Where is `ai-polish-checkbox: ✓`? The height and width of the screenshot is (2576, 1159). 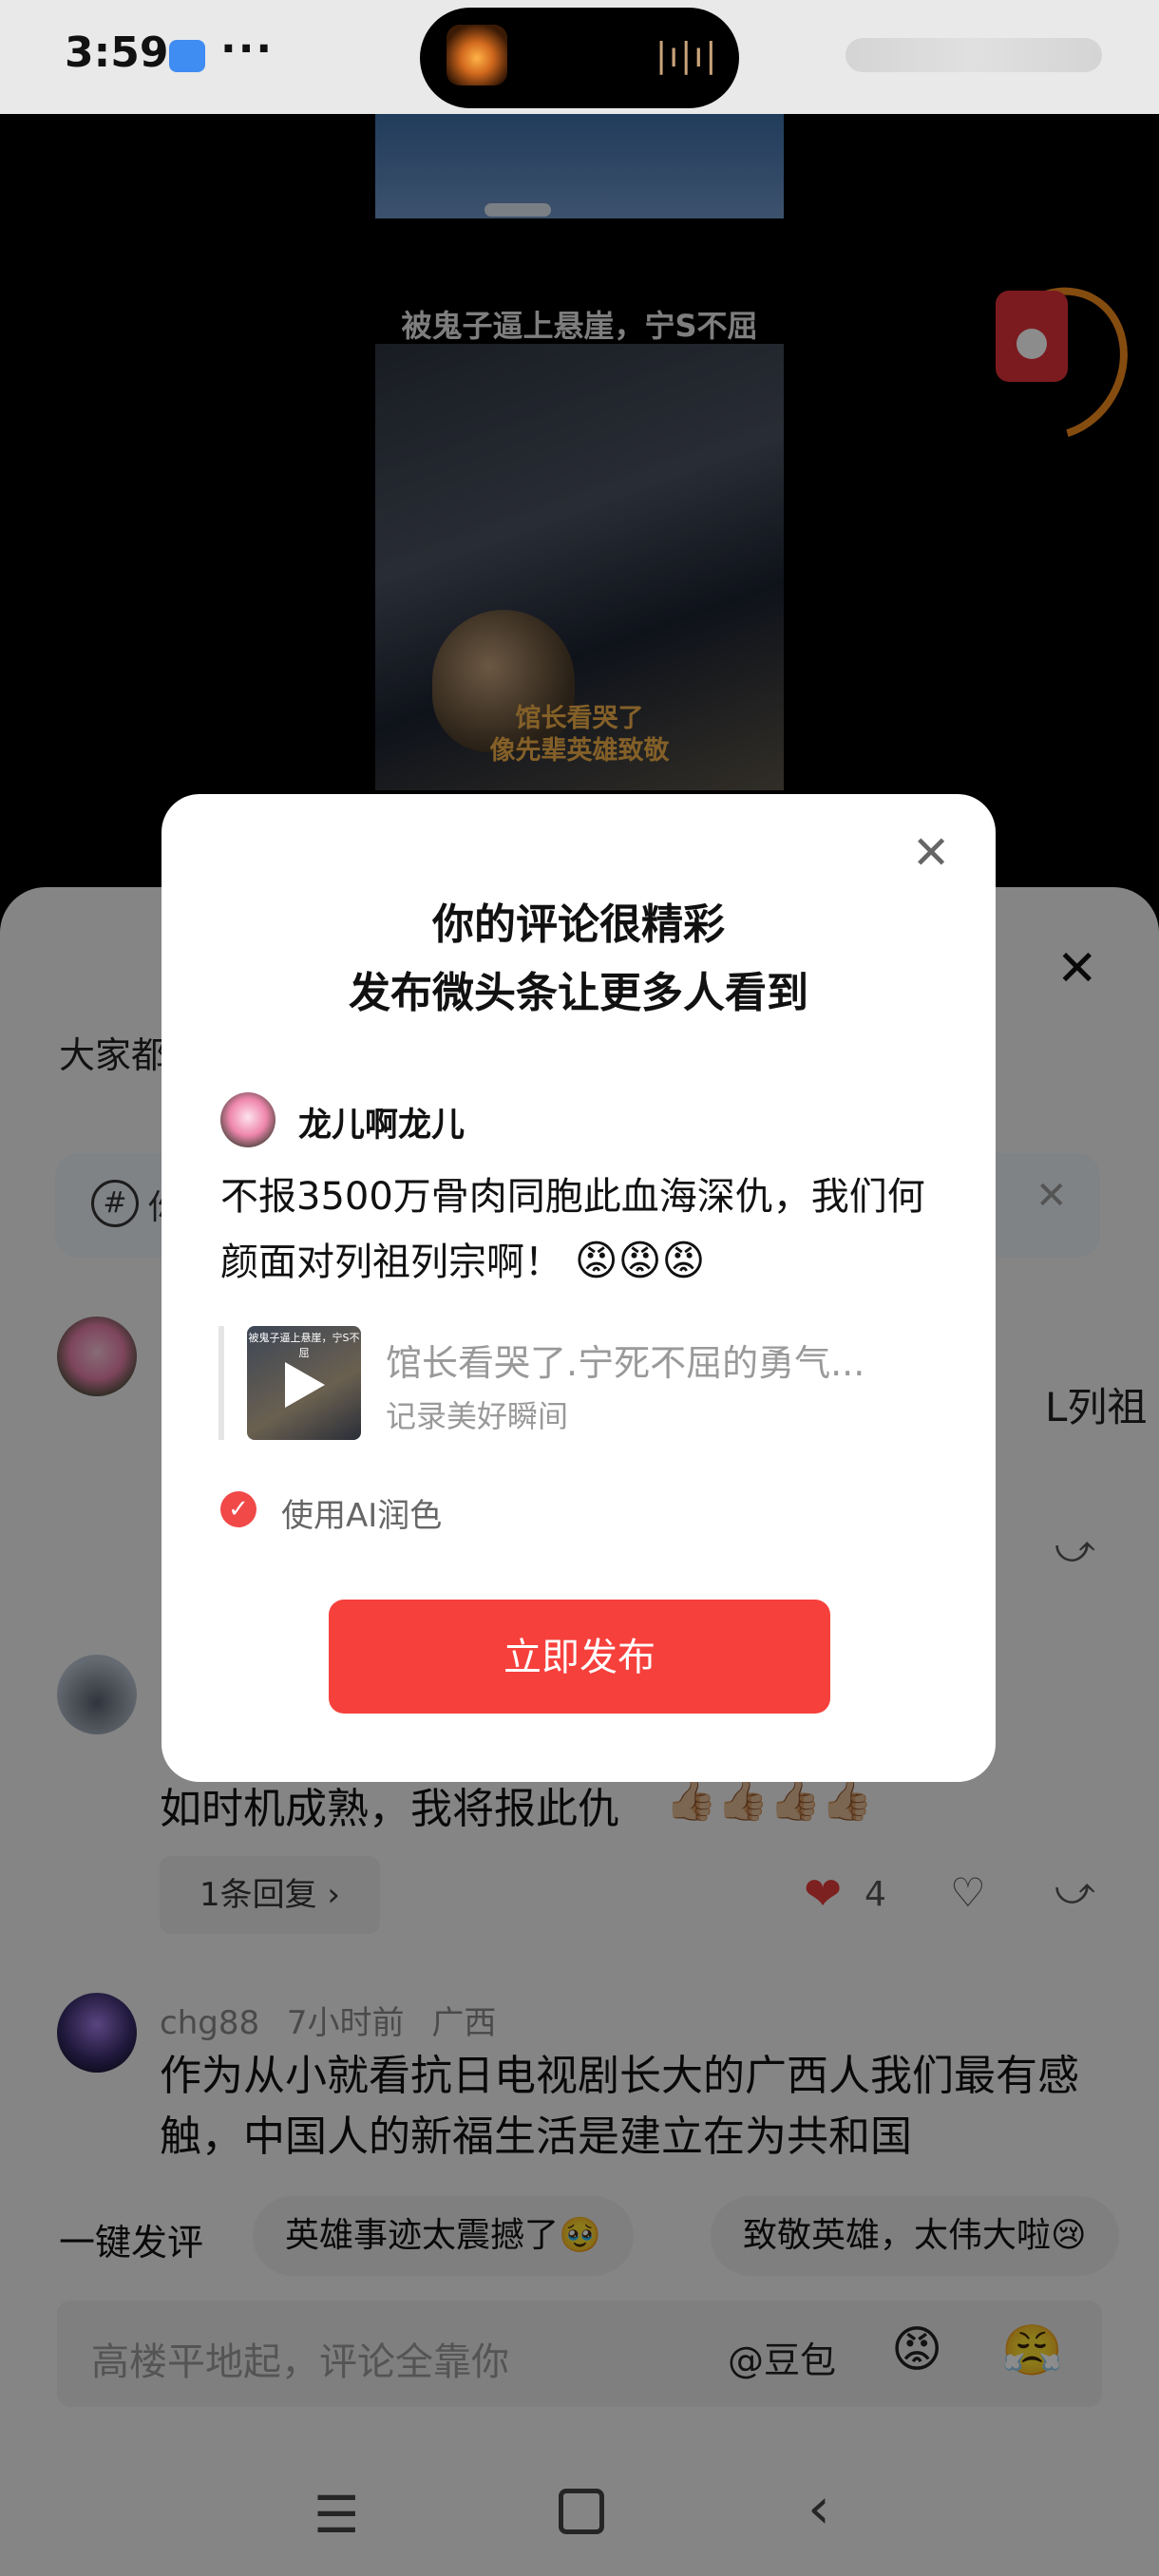
ai-polish-checkbox: ✓ is located at coordinates (238, 1509).